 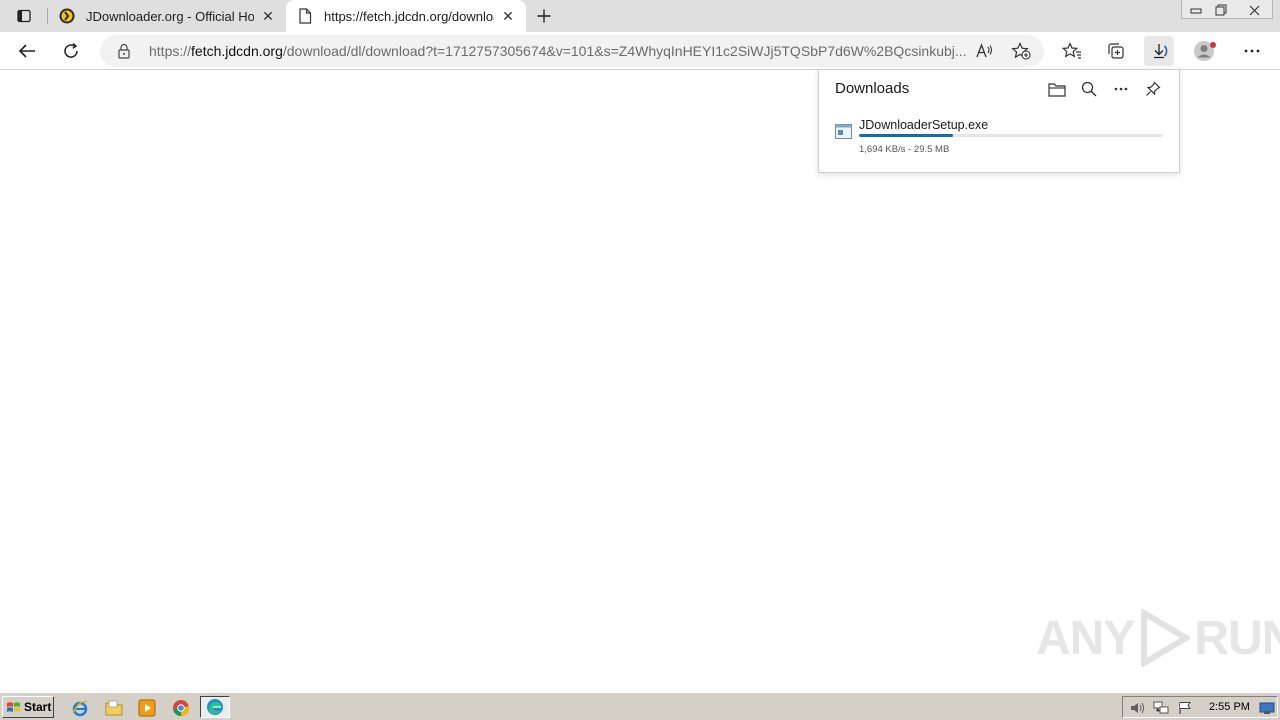 I want to click on internet-explorer-icon, so click(x=80, y=708).